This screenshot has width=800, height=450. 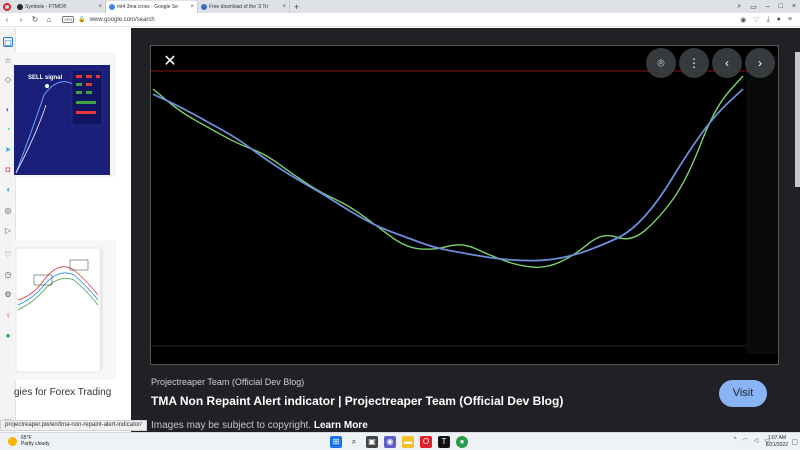 I want to click on extension-icon: ●, so click(x=8, y=336).